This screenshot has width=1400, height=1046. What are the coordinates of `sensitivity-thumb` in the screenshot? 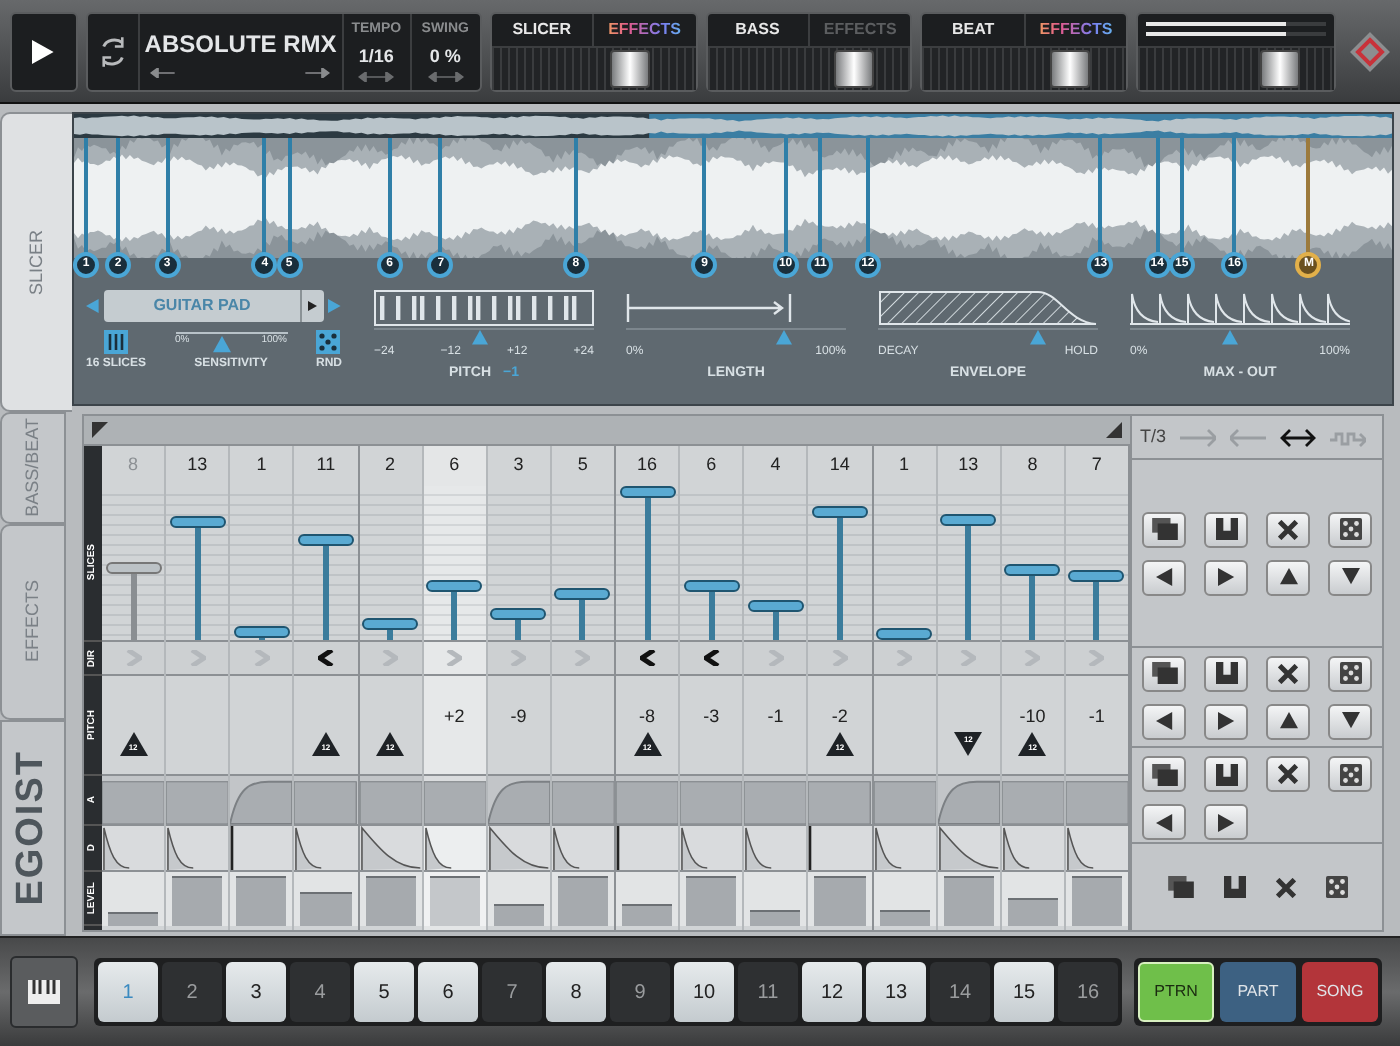 It's located at (222, 345).